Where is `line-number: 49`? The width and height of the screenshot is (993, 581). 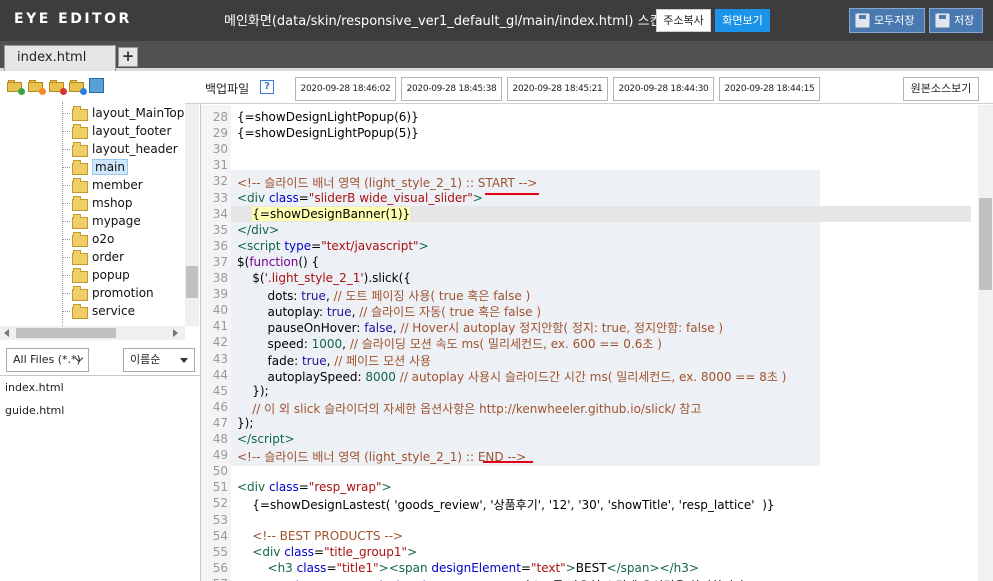 line-number: 49 is located at coordinates (220, 455).